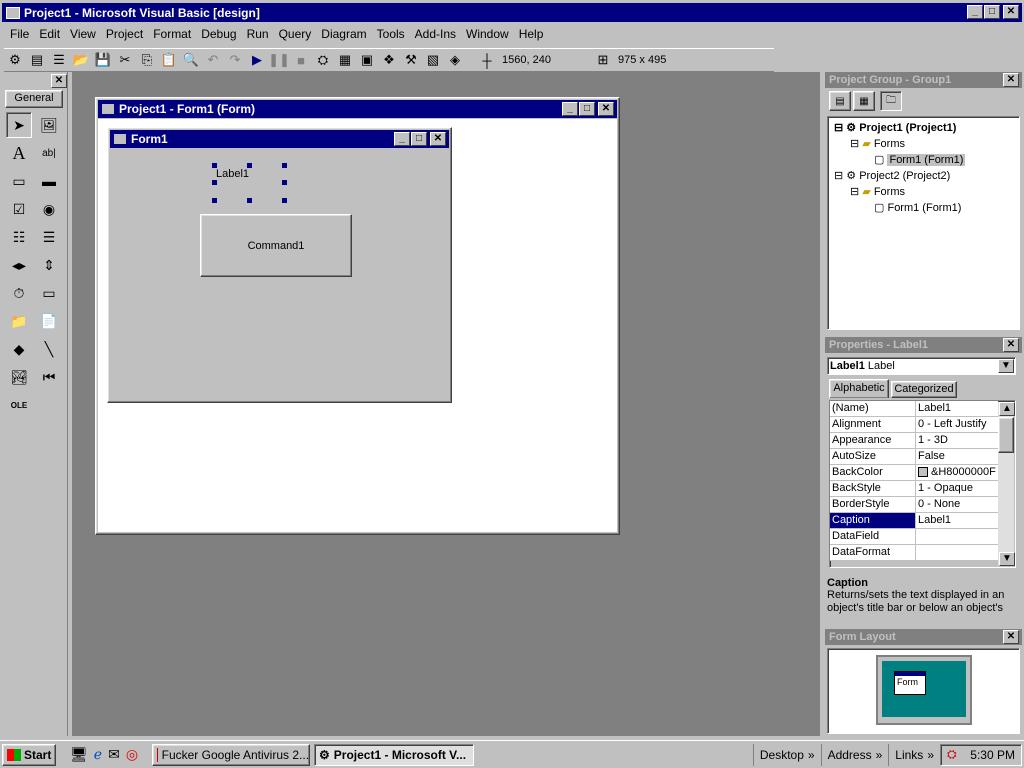 This screenshot has width=1024, height=768. What do you see at coordinates (854, 192) in the screenshot?
I see `collapse-icon: ⊟` at bounding box center [854, 192].